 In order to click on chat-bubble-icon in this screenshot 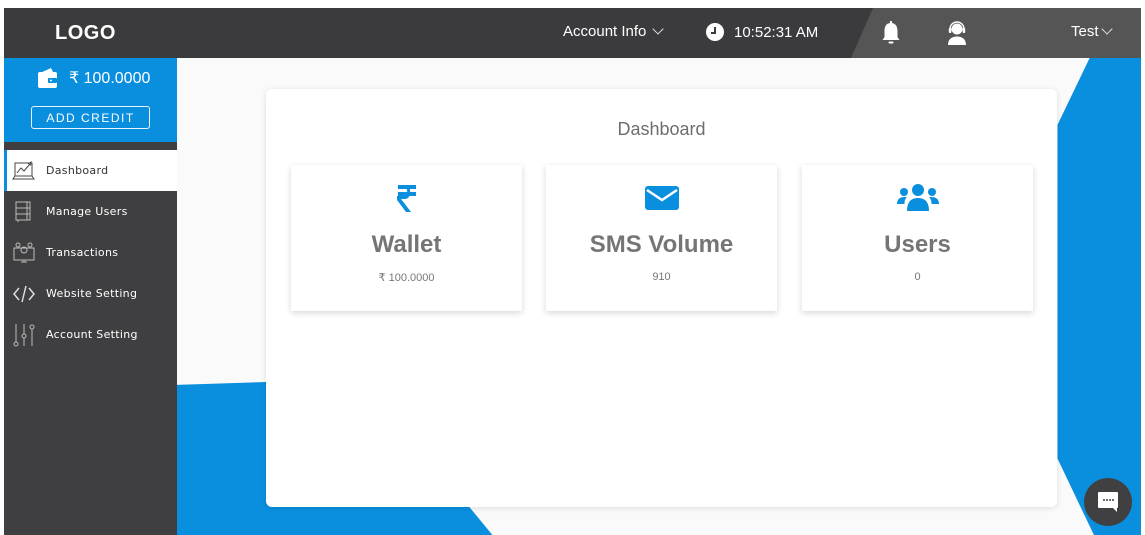, I will do `click(1108, 502)`.